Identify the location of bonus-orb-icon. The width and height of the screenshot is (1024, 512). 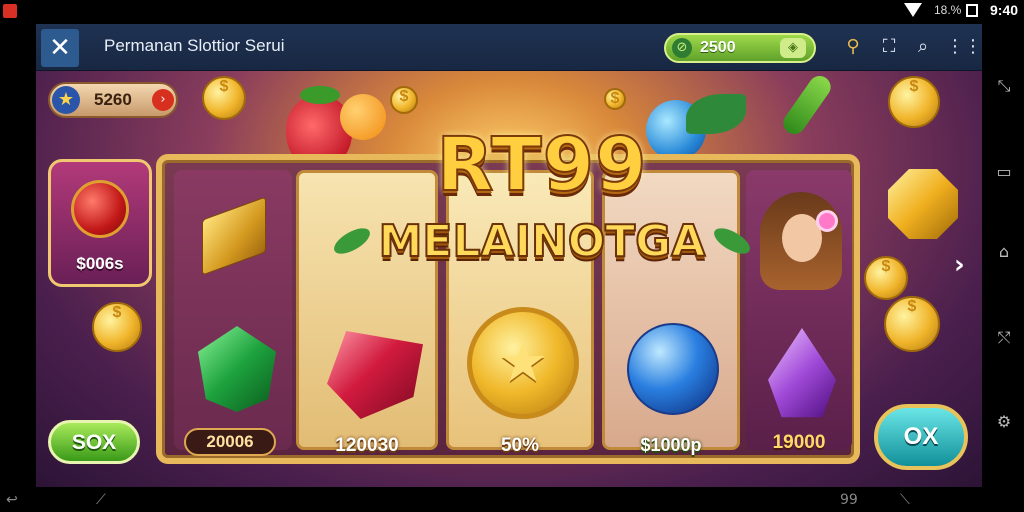
(100, 209).